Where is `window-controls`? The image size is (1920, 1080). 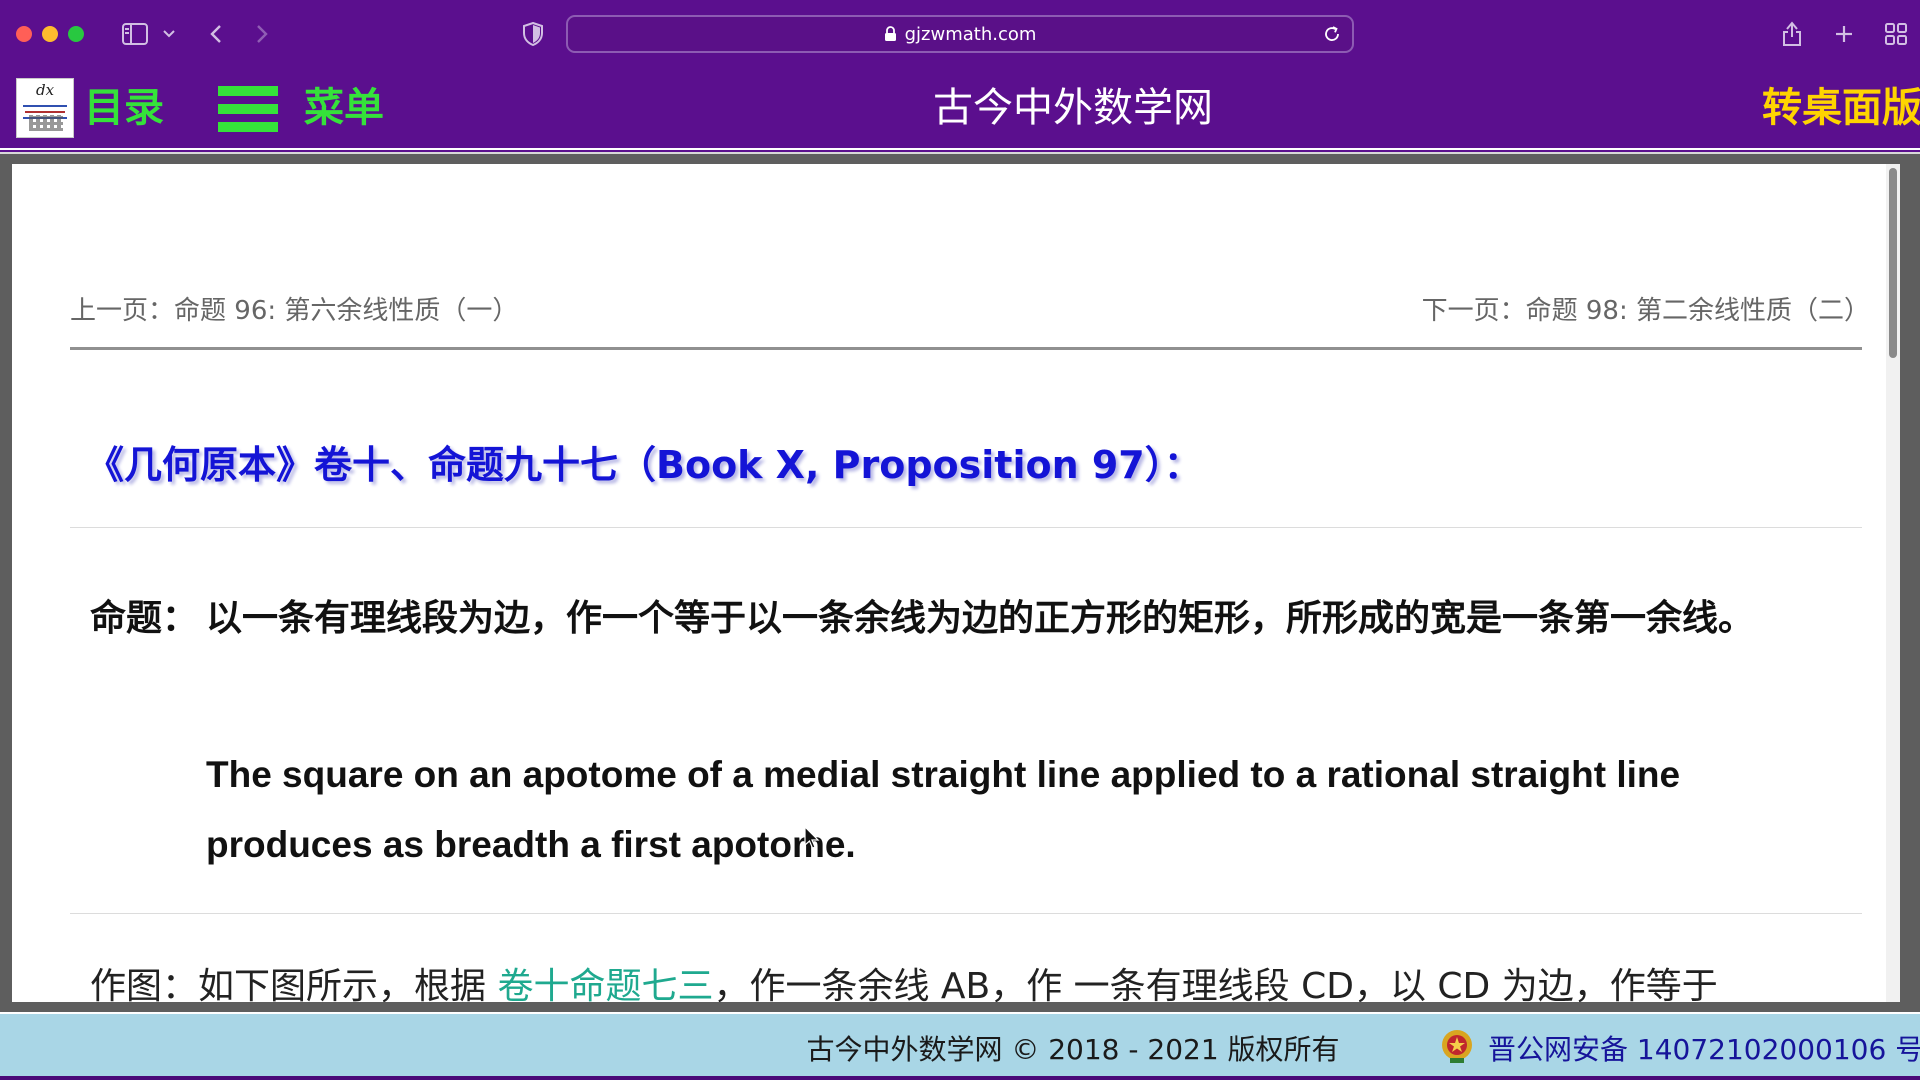
window-controls is located at coordinates (50, 34).